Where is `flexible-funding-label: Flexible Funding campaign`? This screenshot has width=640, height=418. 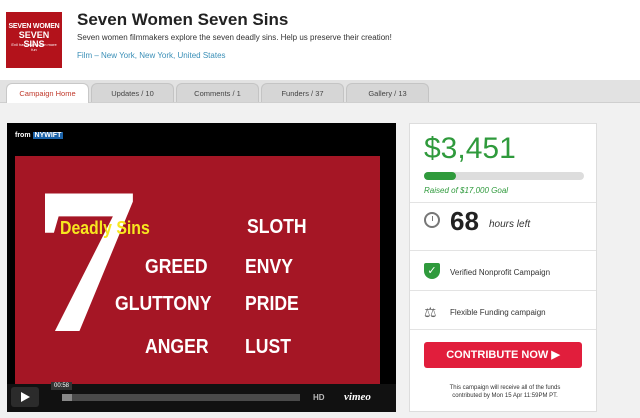
flexible-funding-label: Flexible Funding campaign is located at coordinates (498, 312).